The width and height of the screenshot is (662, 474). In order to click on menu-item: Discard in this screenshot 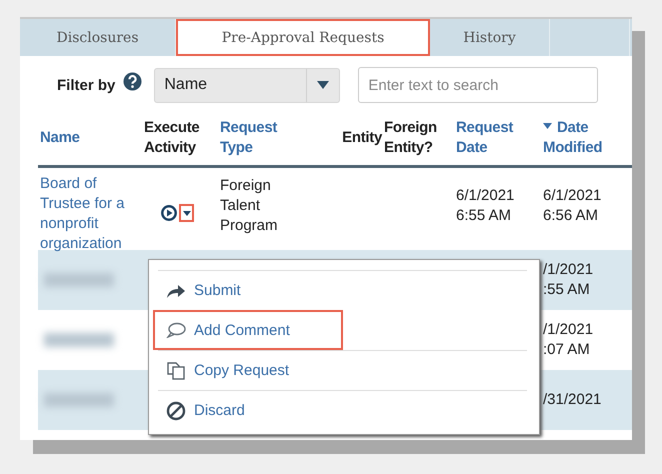, I will do `click(342, 410)`.